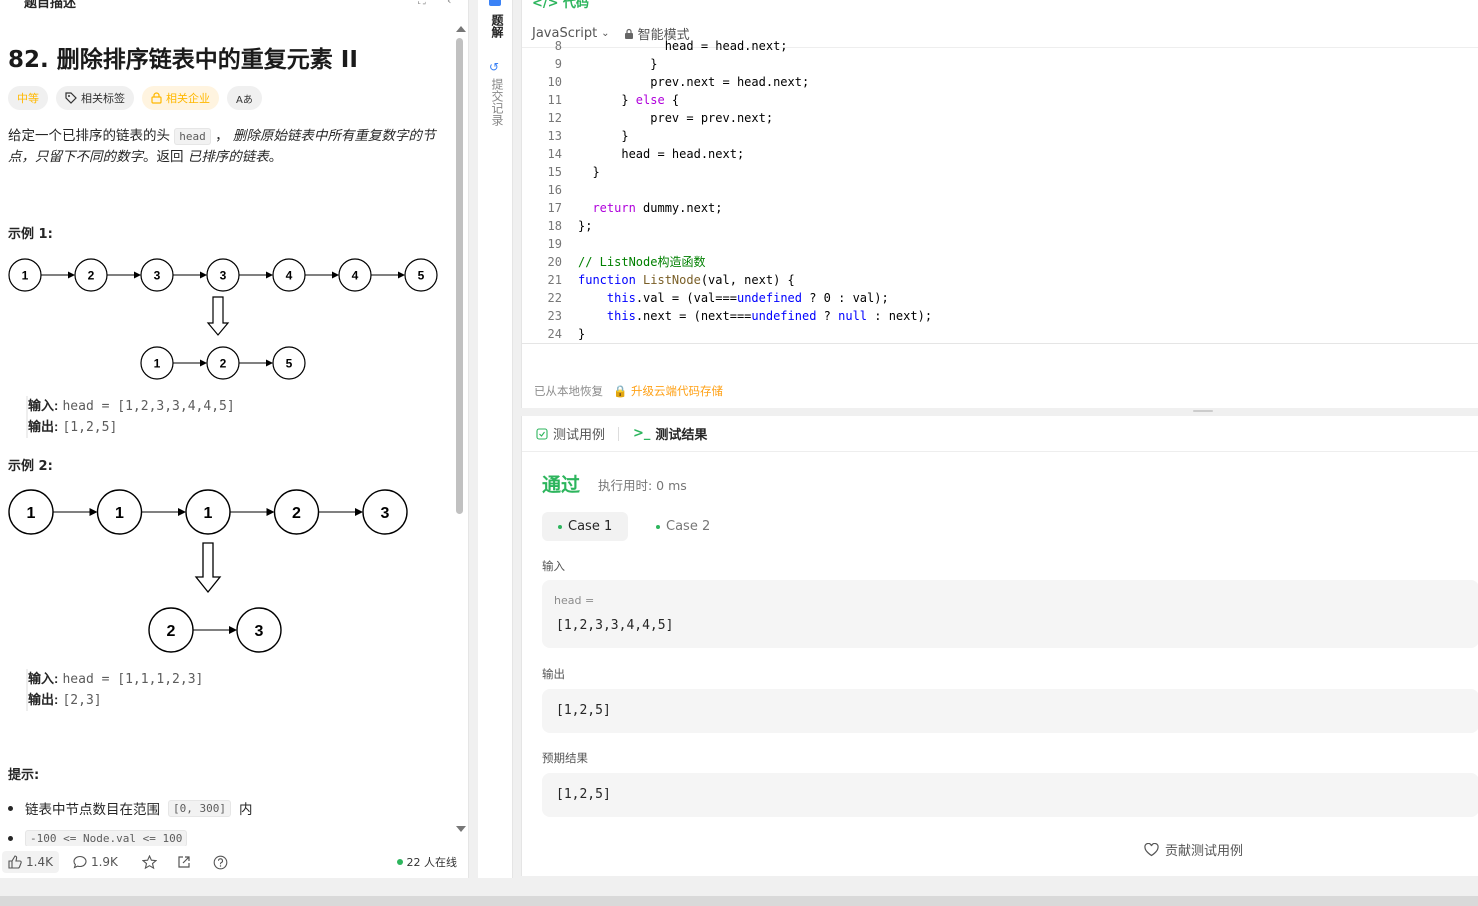 This screenshot has height=906, width=1478. Describe the element at coordinates (1000, 136) in the screenshot. I see `code-line: 13 }` at that location.